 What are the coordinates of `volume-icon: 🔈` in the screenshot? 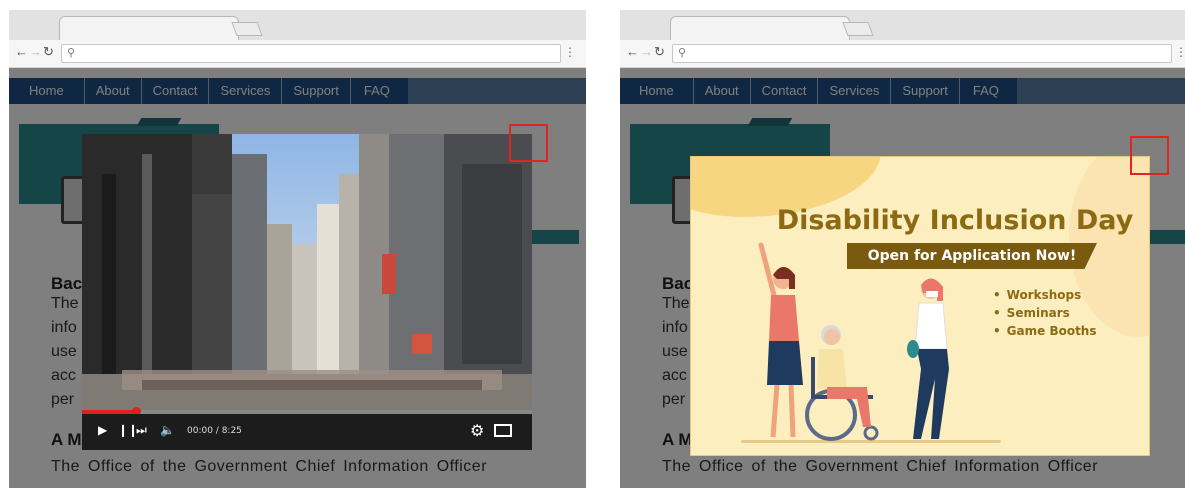 It's located at (167, 430).